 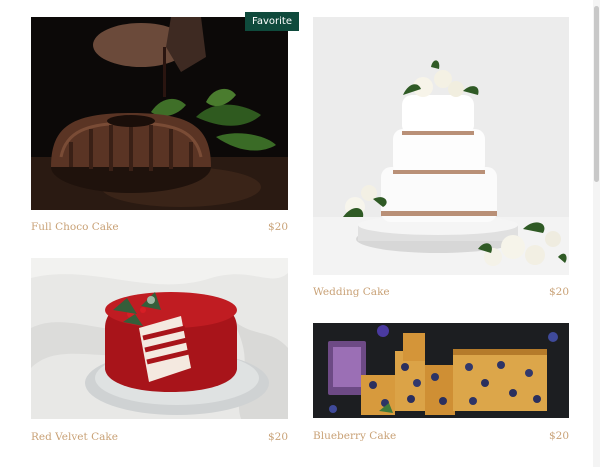 What do you see at coordinates (351, 292) in the screenshot?
I see `product-name: Wedding Cake` at bounding box center [351, 292].